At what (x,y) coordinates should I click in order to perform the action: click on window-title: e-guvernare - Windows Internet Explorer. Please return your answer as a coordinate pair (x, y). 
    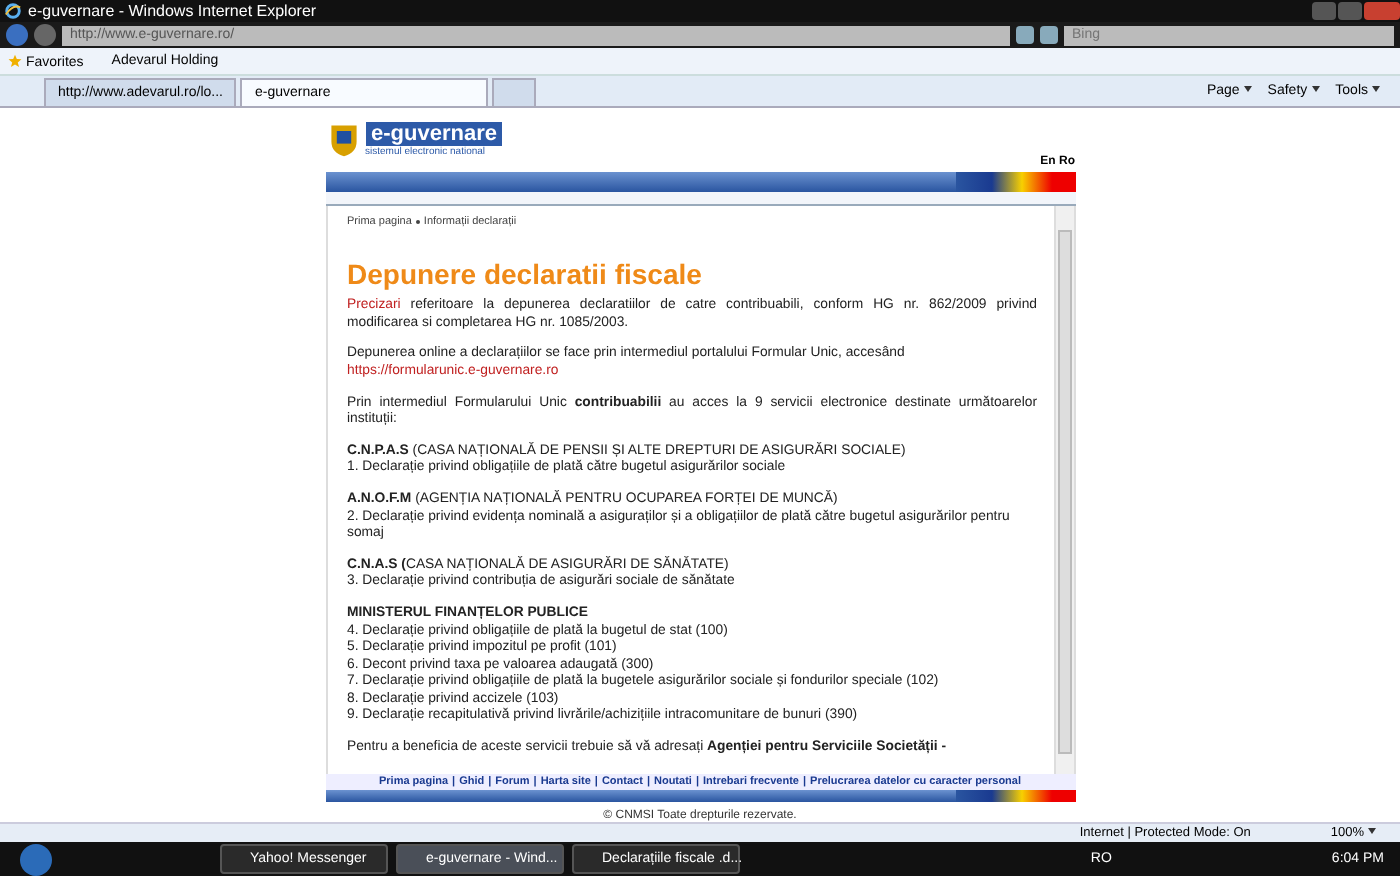
    Looking at the image, I should click on (173, 11).